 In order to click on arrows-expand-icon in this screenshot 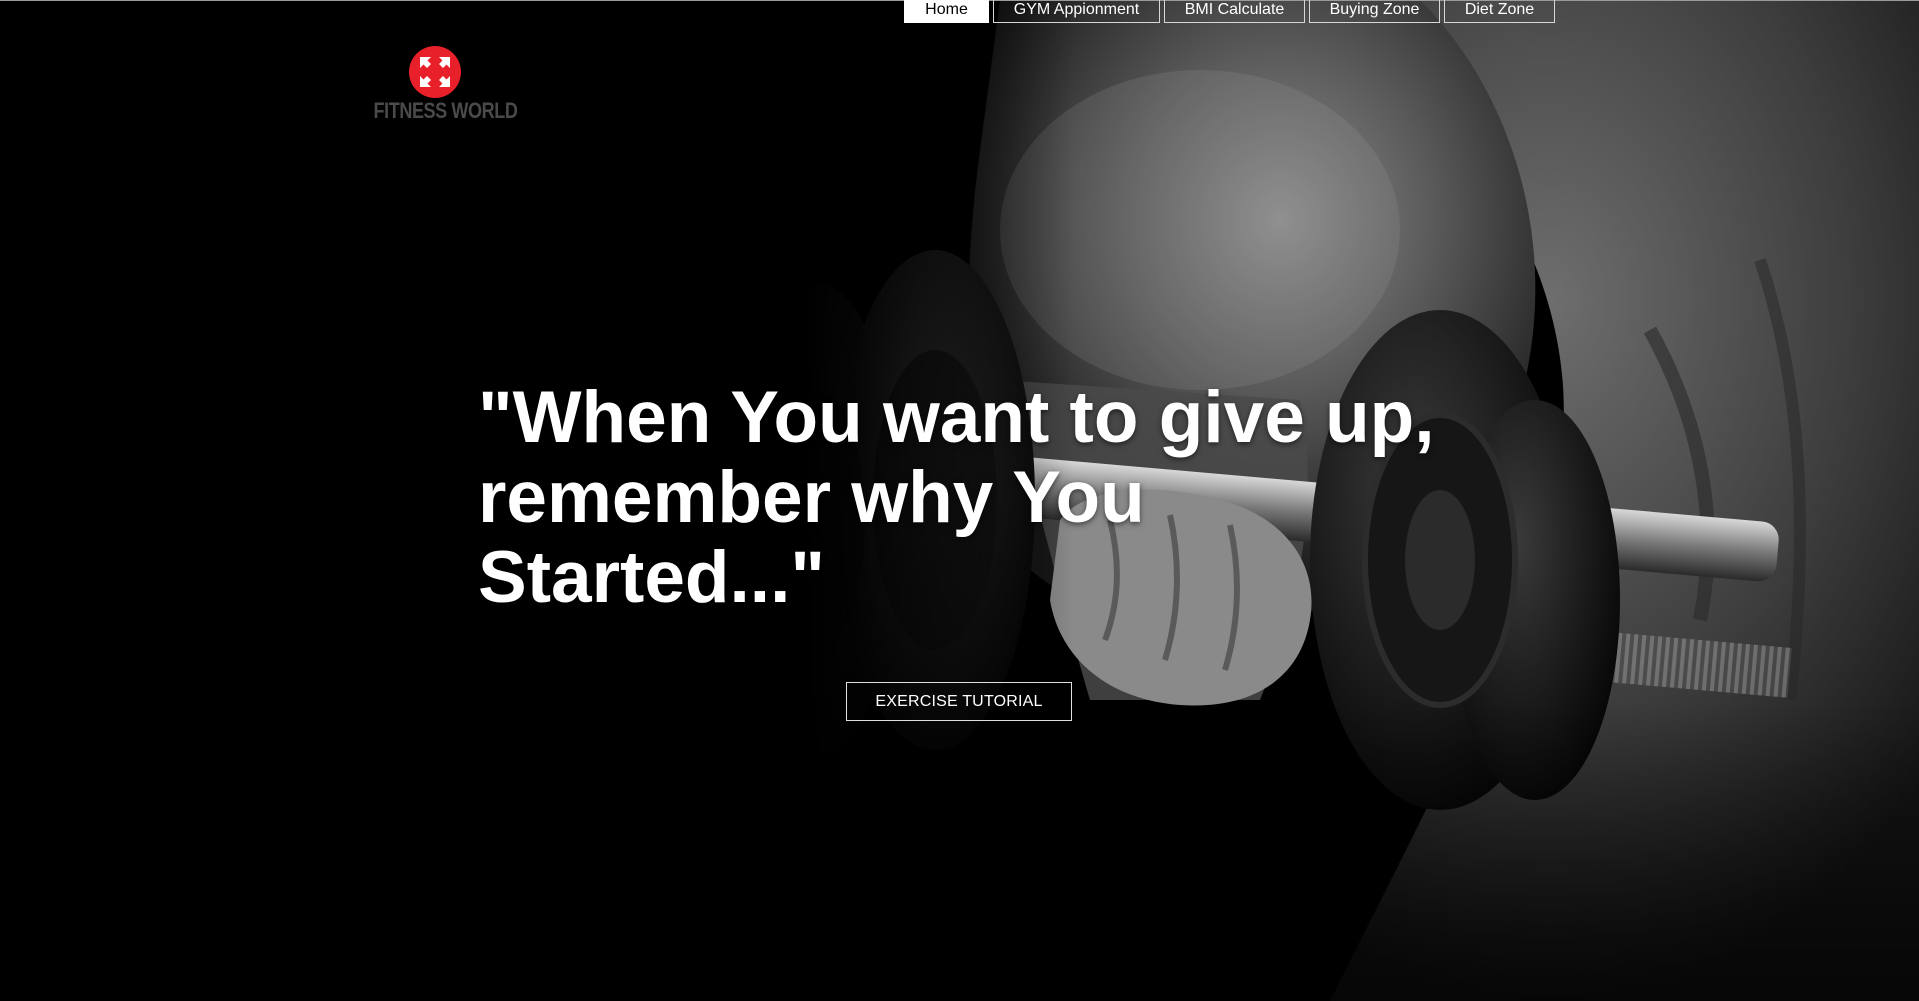, I will do `click(435, 72)`.